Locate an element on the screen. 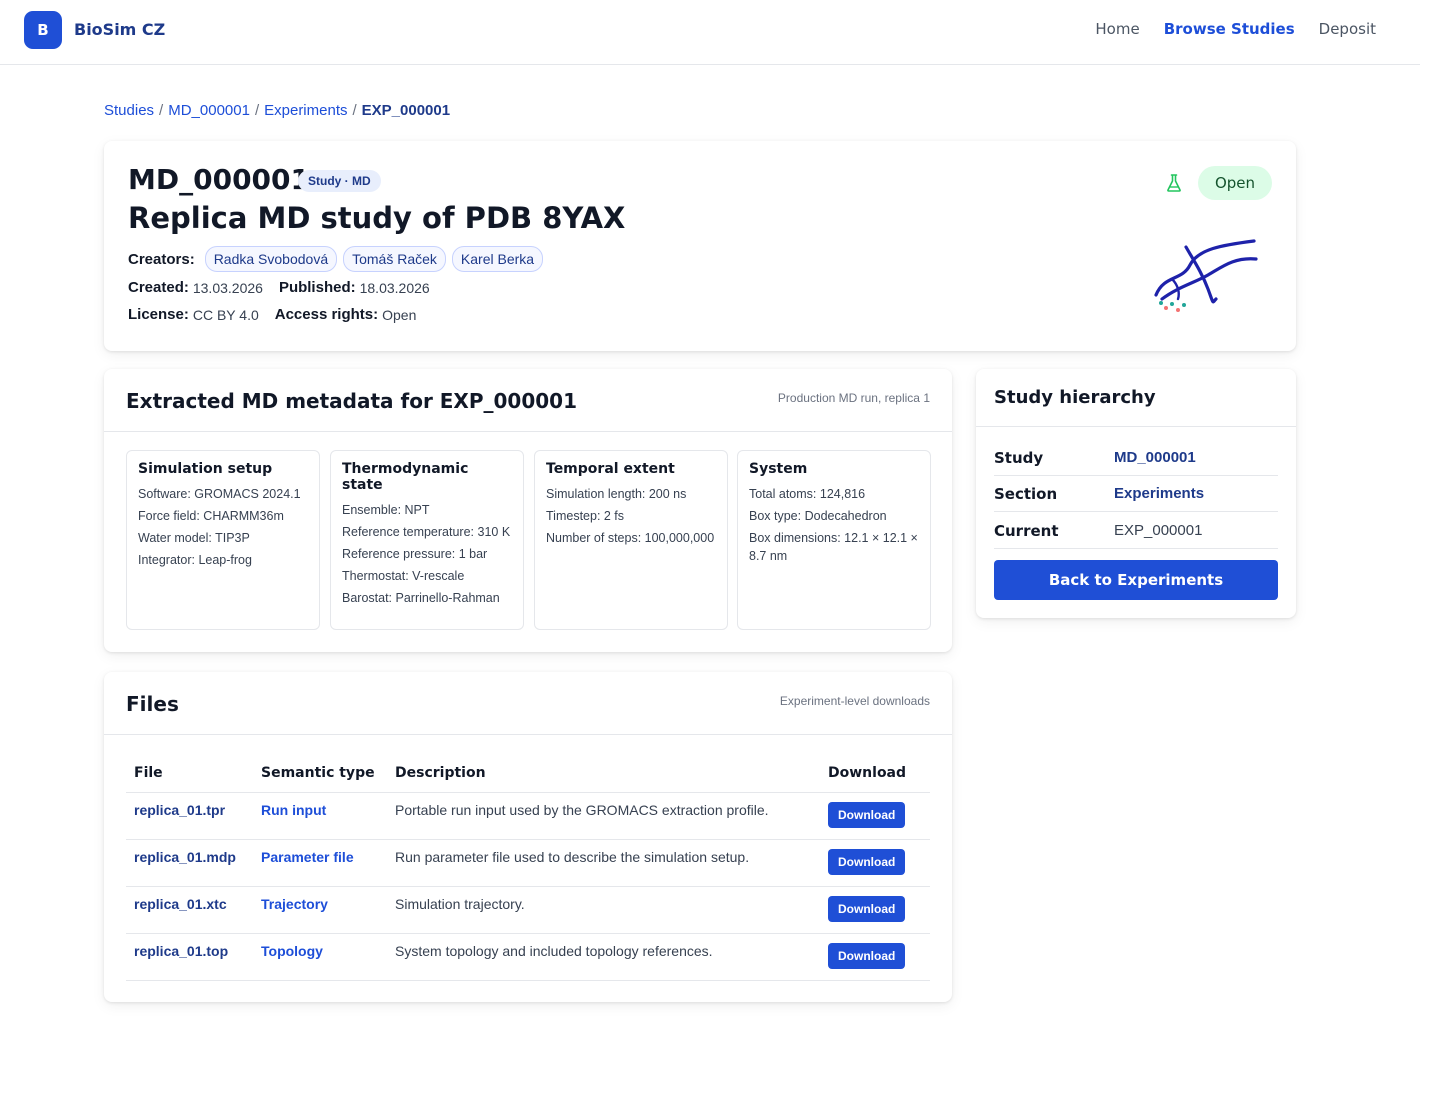 The width and height of the screenshot is (1447, 1093). metadata-title: Extracted MD metadata for EXP_000001 is located at coordinates (352, 401).